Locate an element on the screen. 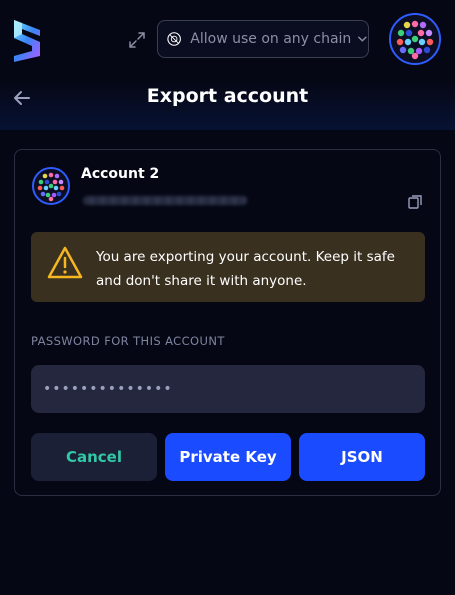  page-title: Export account is located at coordinates (227, 96).